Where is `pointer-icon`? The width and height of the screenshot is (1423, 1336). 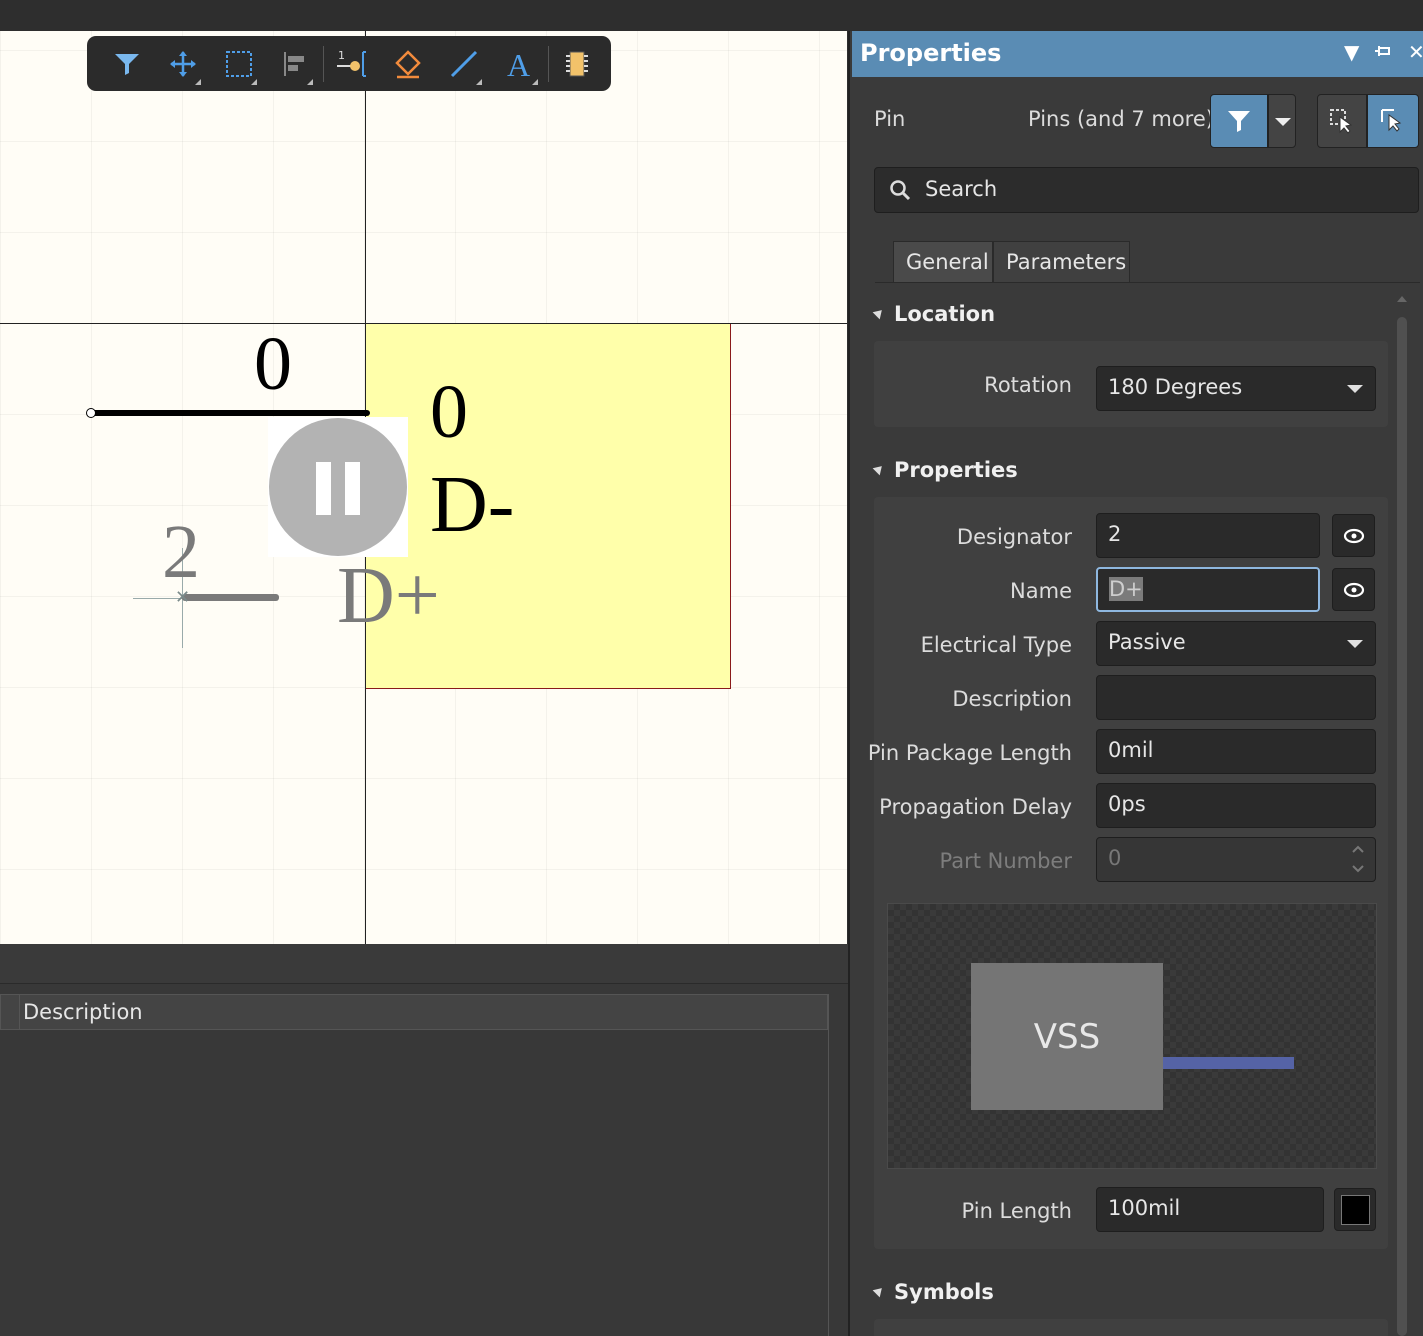 pointer-icon is located at coordinates (1391, 120).